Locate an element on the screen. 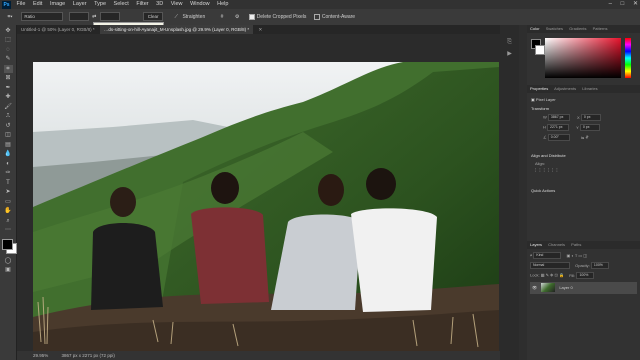  tab-swatches: Swatches is located at coordinates (554, 28).